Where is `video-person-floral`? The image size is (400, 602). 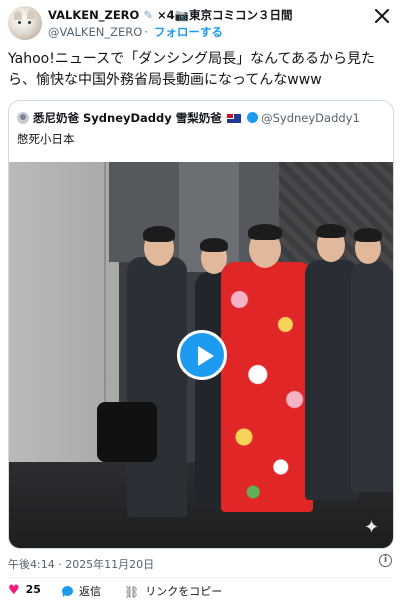 video-person-floral is located at coordinates (267, 387).